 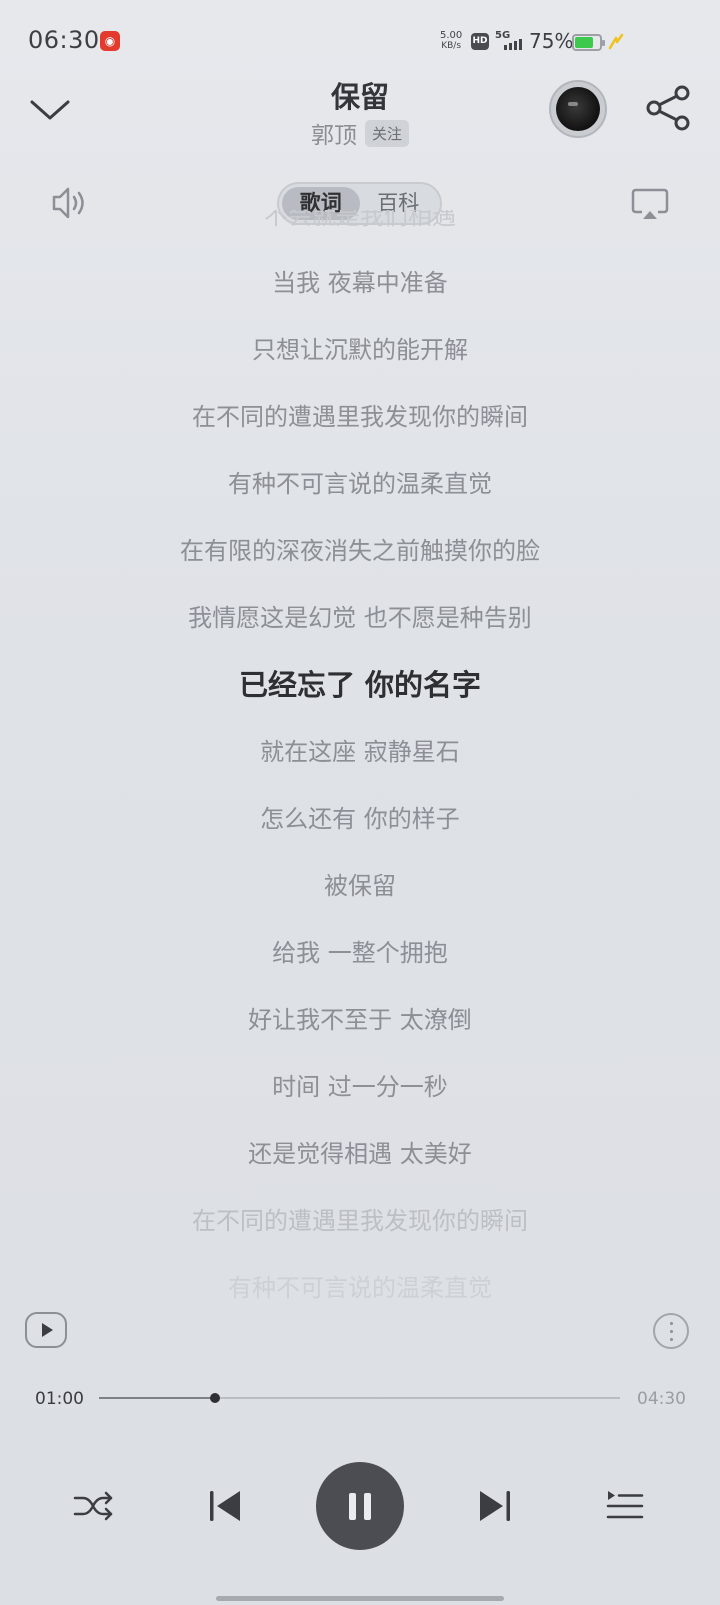 I want to click on lyric-line: 还是觉得相遇 太美好, so click(x=360, y=1151).